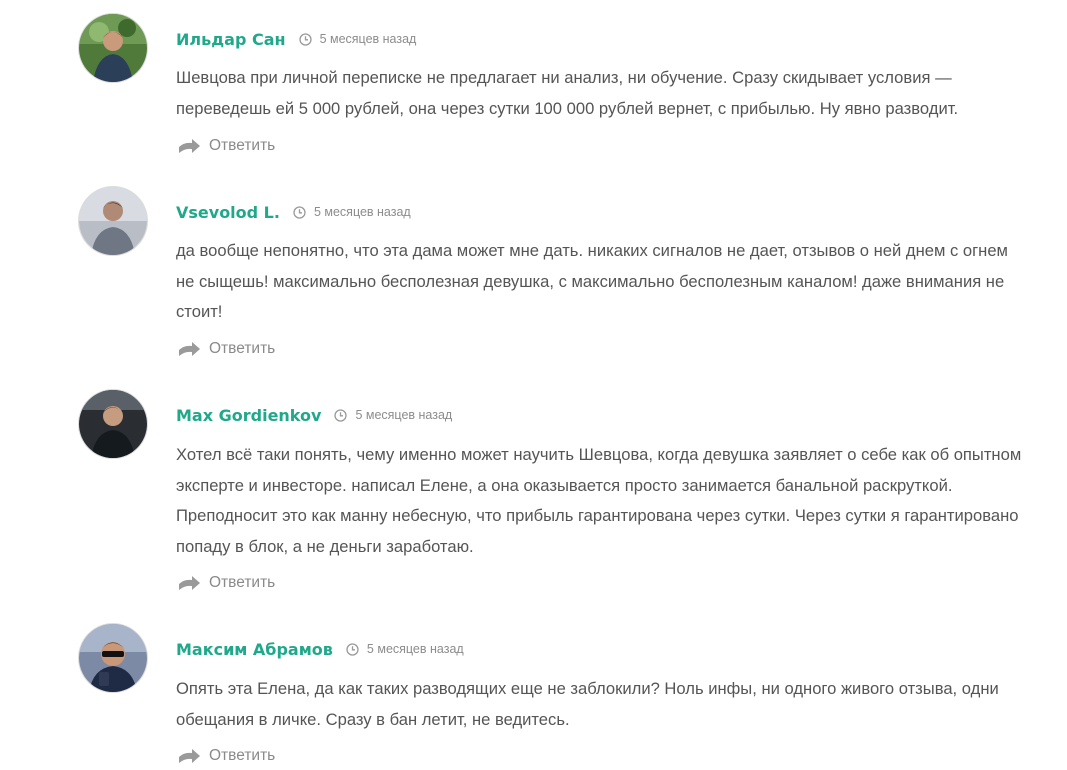  What do you see at coordinates (254, 649) in the screenshot?
I see `author-link: Максим Абрамов` at bounding box center [254, 649].